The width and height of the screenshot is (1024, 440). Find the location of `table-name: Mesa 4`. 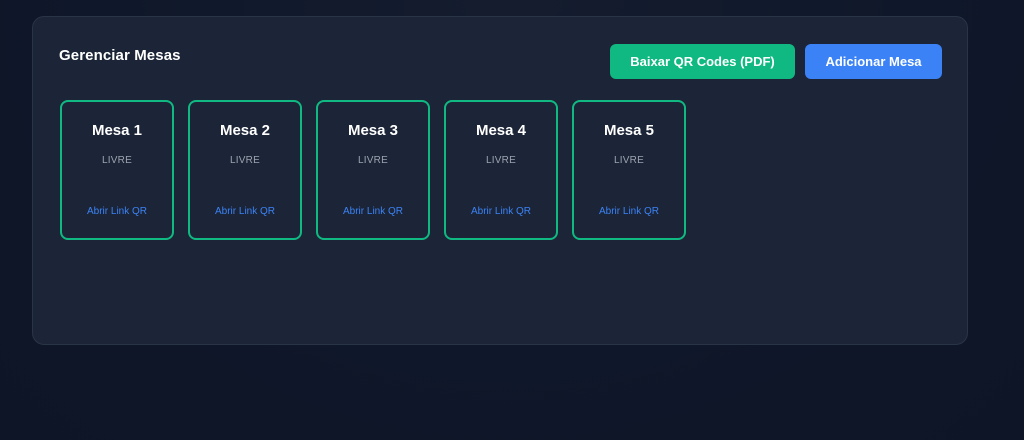

table-name: Mesa 4 is located at coordinates (501, 130).